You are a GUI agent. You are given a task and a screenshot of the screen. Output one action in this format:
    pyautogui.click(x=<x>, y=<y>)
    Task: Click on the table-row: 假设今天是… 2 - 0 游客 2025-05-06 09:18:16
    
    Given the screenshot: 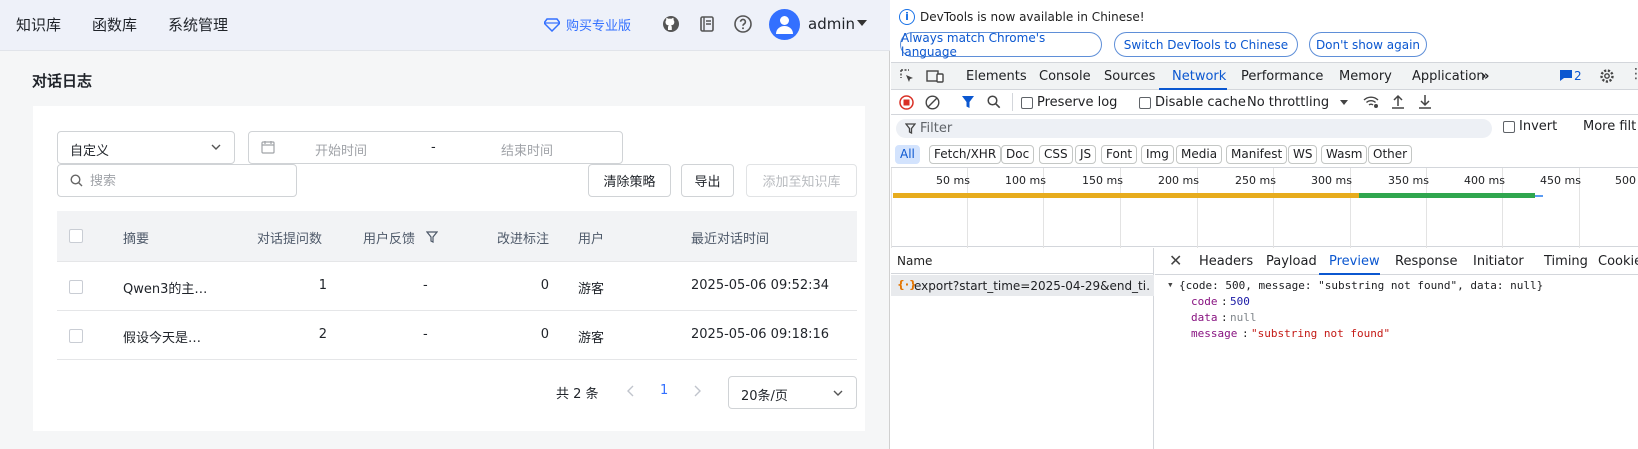 What is the action you would take?
    pyautogui.click(x=457, y=335)
    